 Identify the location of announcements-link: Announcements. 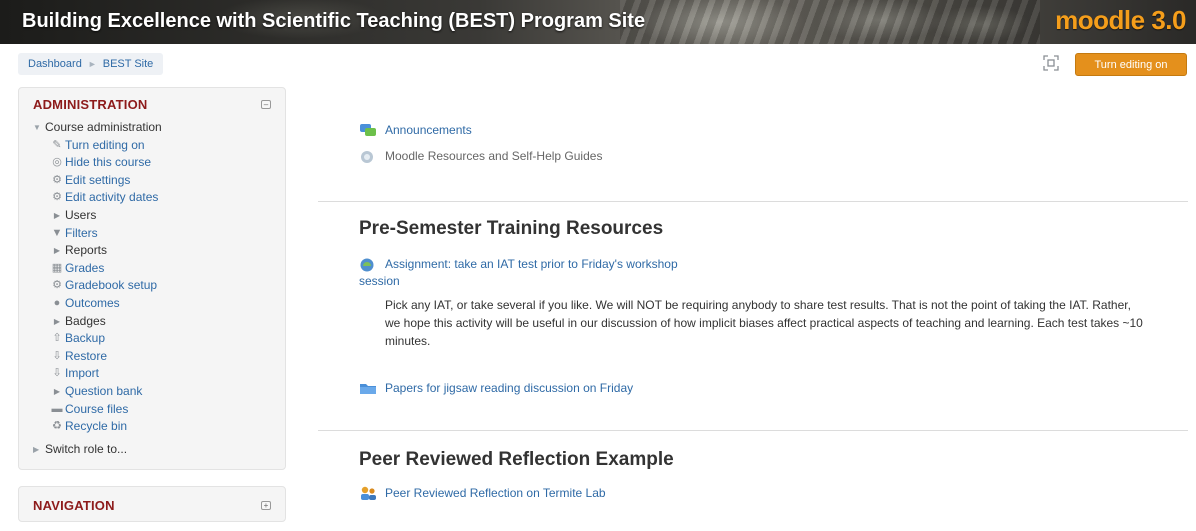
(415, 130).